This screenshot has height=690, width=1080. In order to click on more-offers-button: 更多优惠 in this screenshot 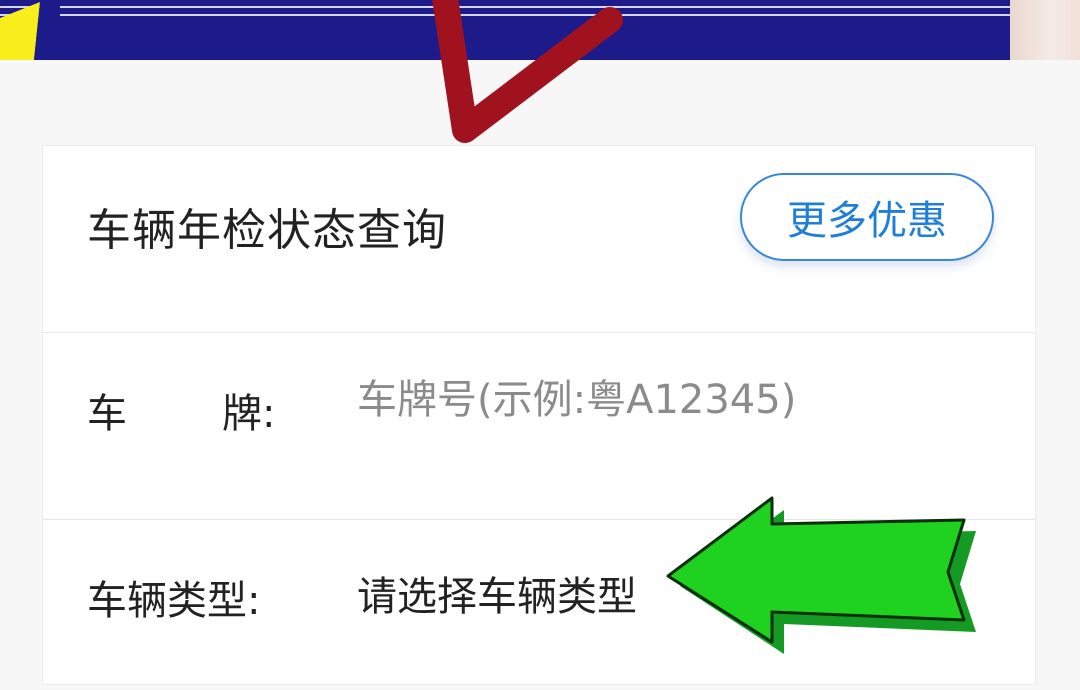, I will do `click(867, 217)`.